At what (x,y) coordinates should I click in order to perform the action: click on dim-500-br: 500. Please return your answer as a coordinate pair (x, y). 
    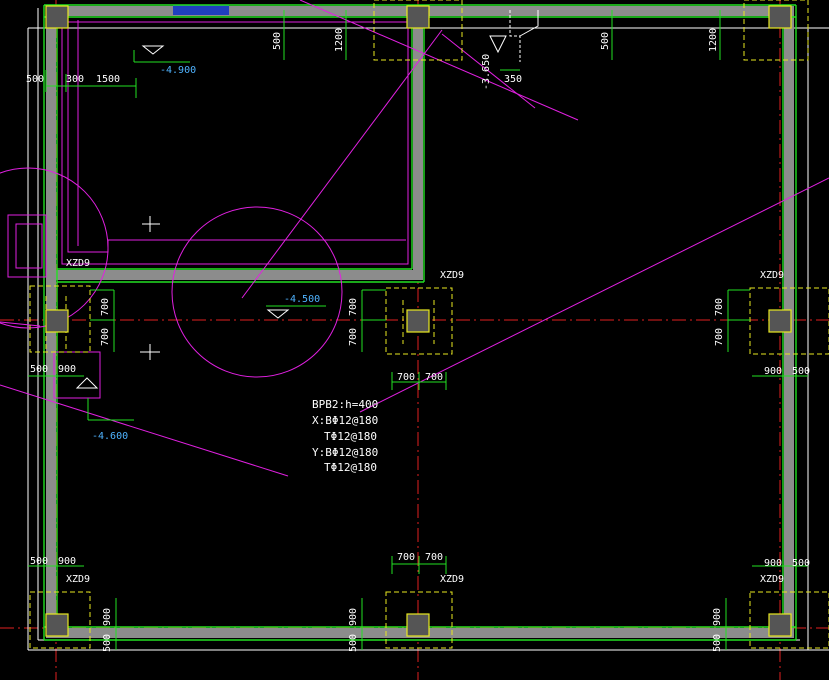
    Looking at the image, I should click on (801, 563).